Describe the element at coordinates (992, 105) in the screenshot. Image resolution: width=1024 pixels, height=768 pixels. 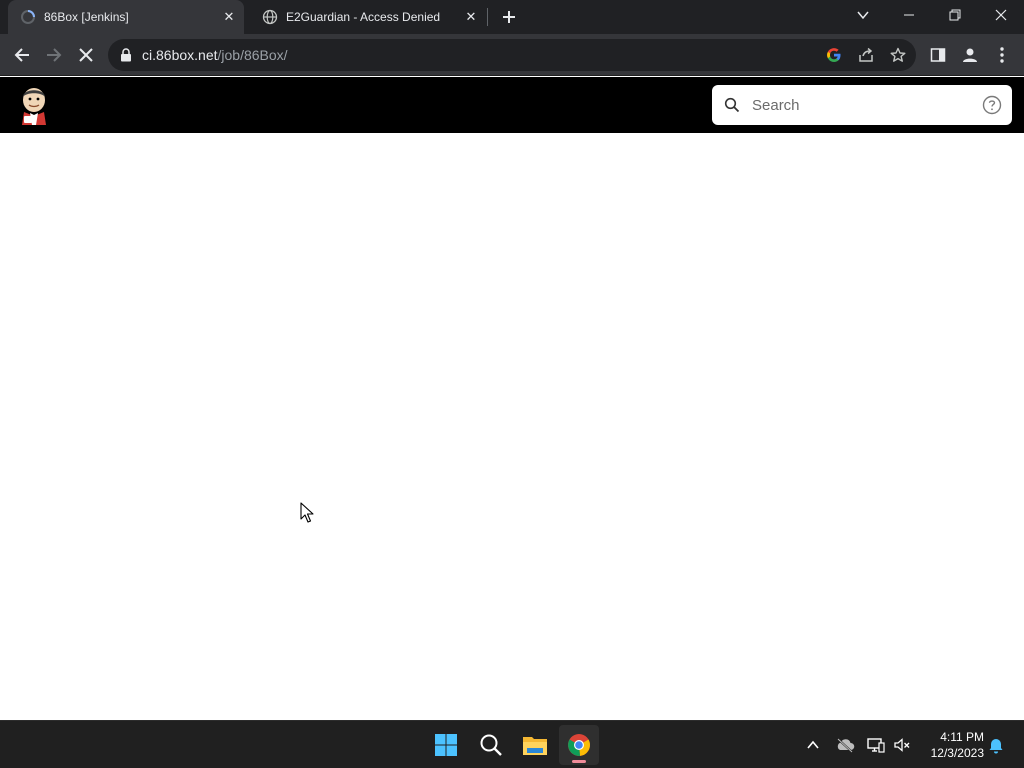
I see `help-icon` at that location.